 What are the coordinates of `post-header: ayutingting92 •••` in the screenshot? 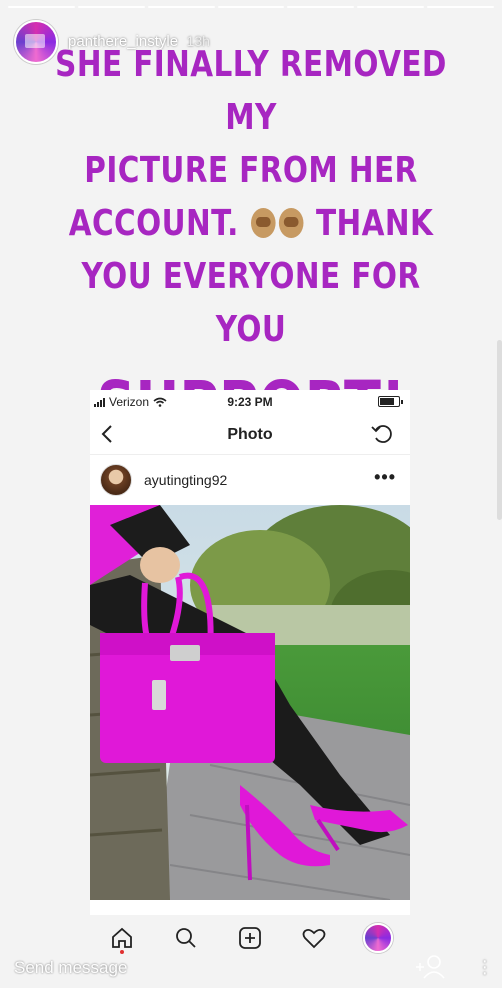 It's located at (250, 480).